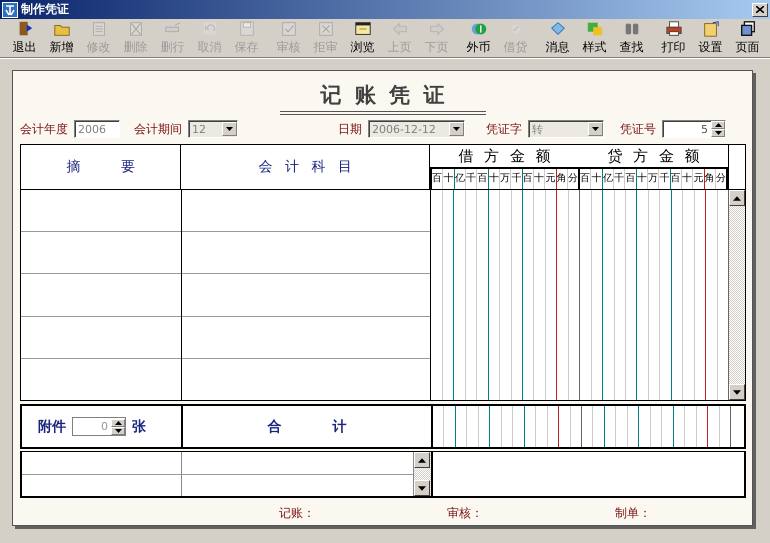 The image size is (770, 543). I want to click on window-title: 制作凭证, so click(45, 9).